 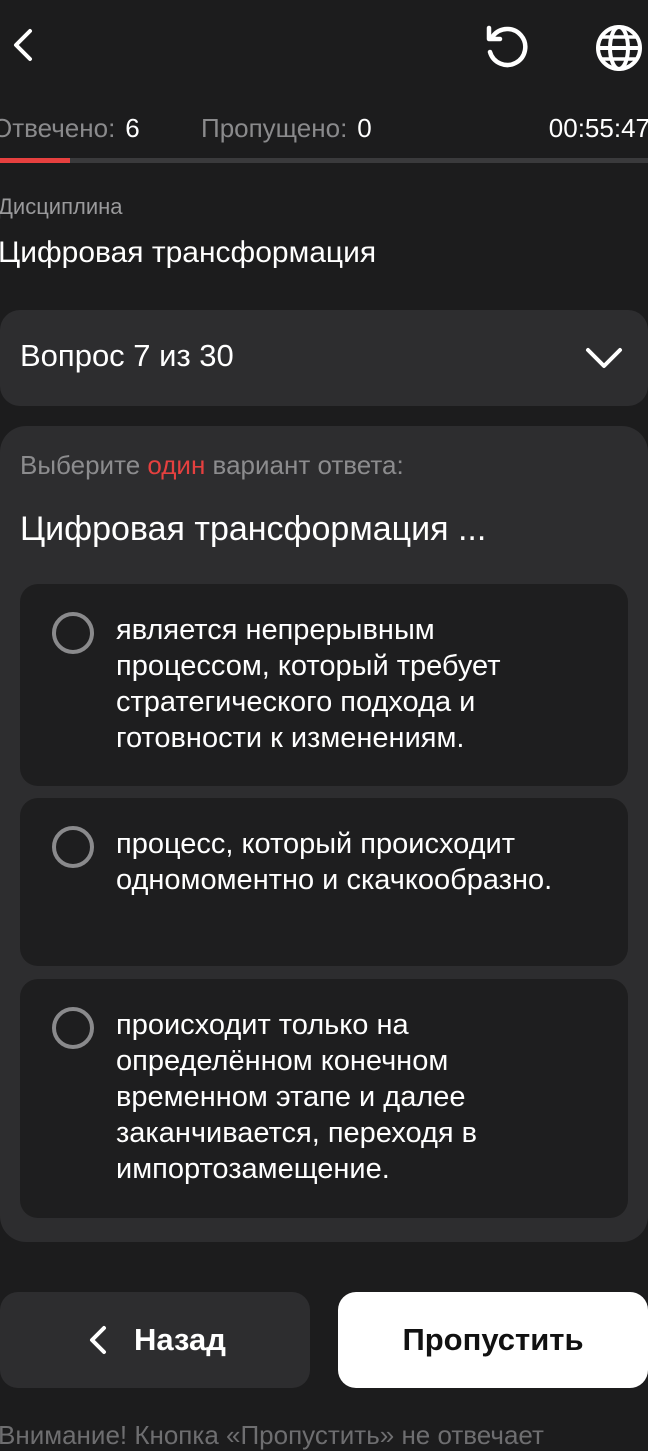 I want to click on skipped-stat: Пропущено: 0, so click(x=286, y=128).